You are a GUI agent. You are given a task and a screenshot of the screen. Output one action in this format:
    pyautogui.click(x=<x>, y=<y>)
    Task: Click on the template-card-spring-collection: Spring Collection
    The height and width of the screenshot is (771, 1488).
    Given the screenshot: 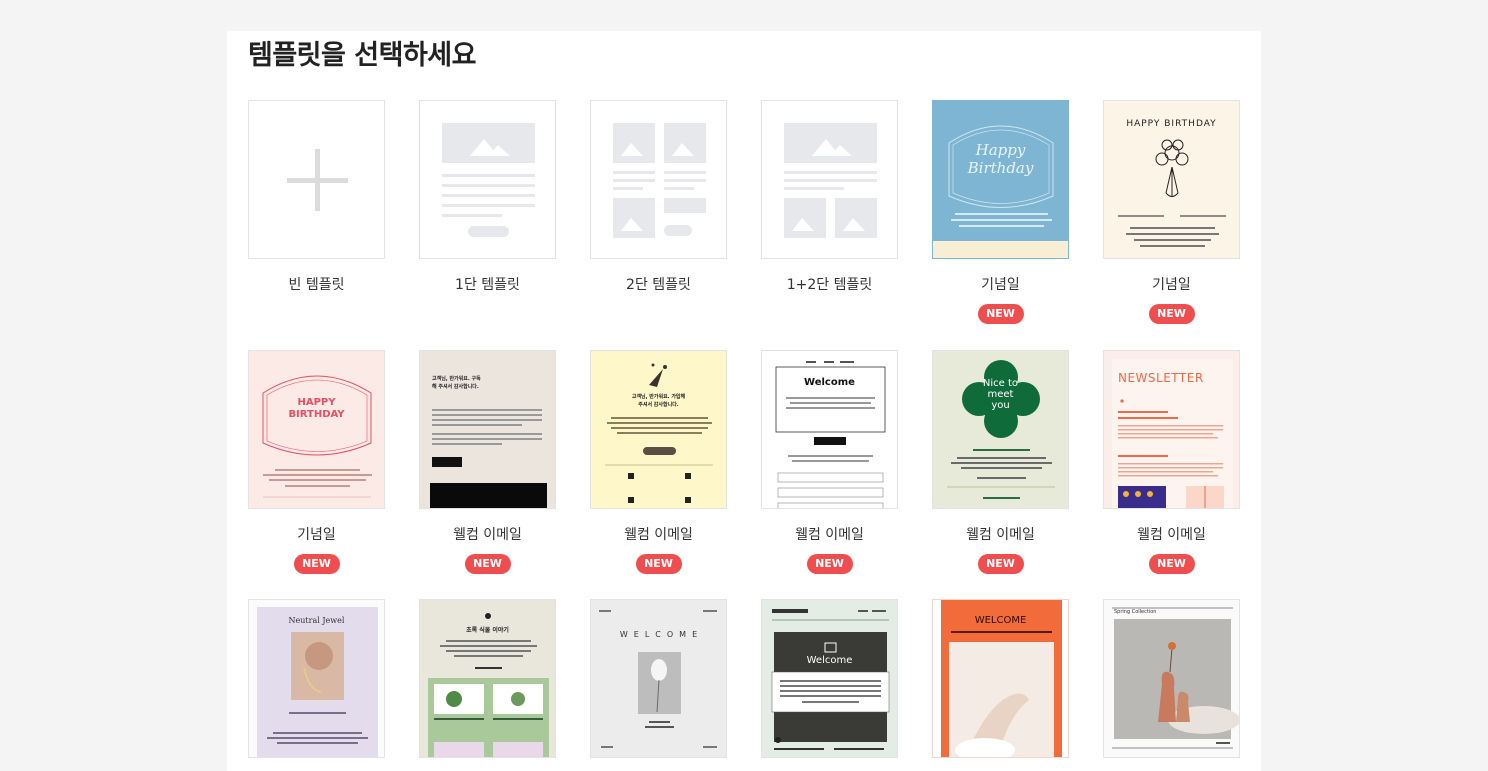 What is the action you would take?
    pyautogui.click(x=1171, y=678)
    